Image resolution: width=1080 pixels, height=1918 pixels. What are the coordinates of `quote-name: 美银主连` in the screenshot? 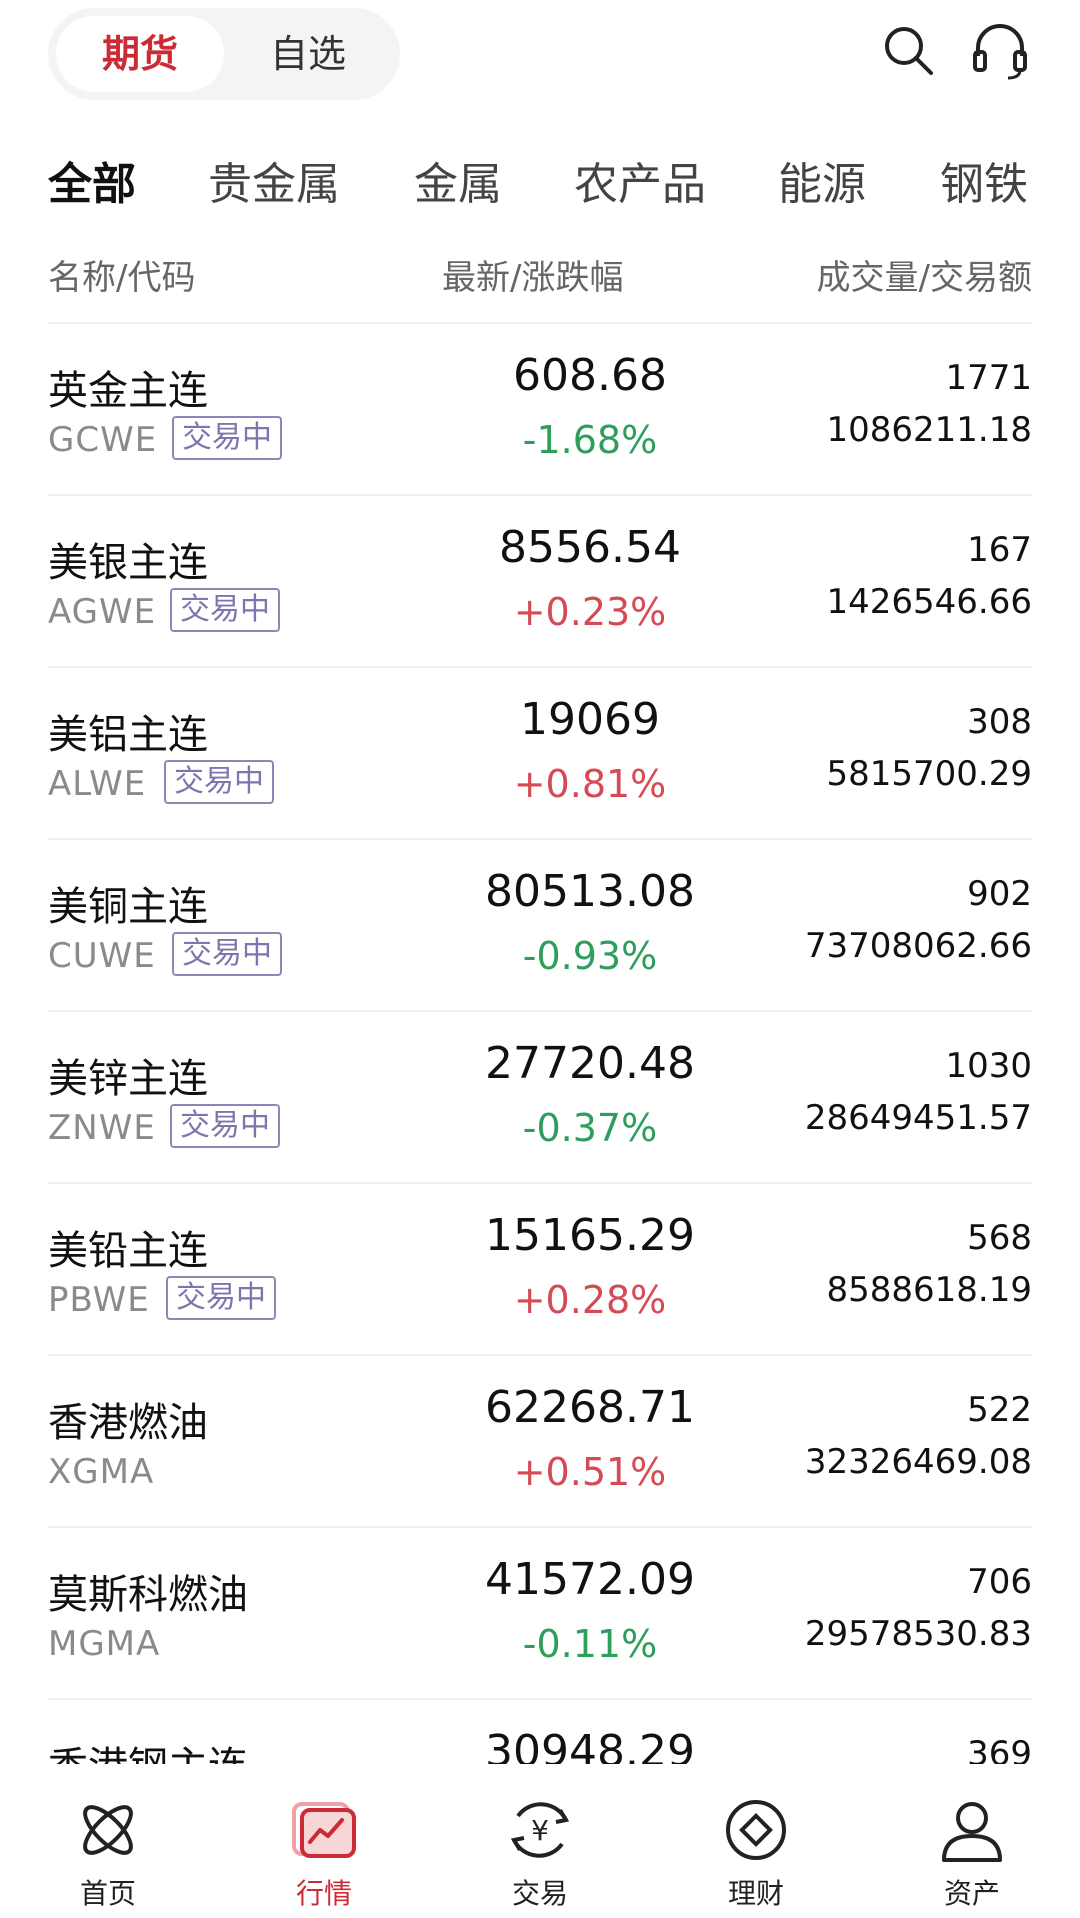 It's located at (128, 563).